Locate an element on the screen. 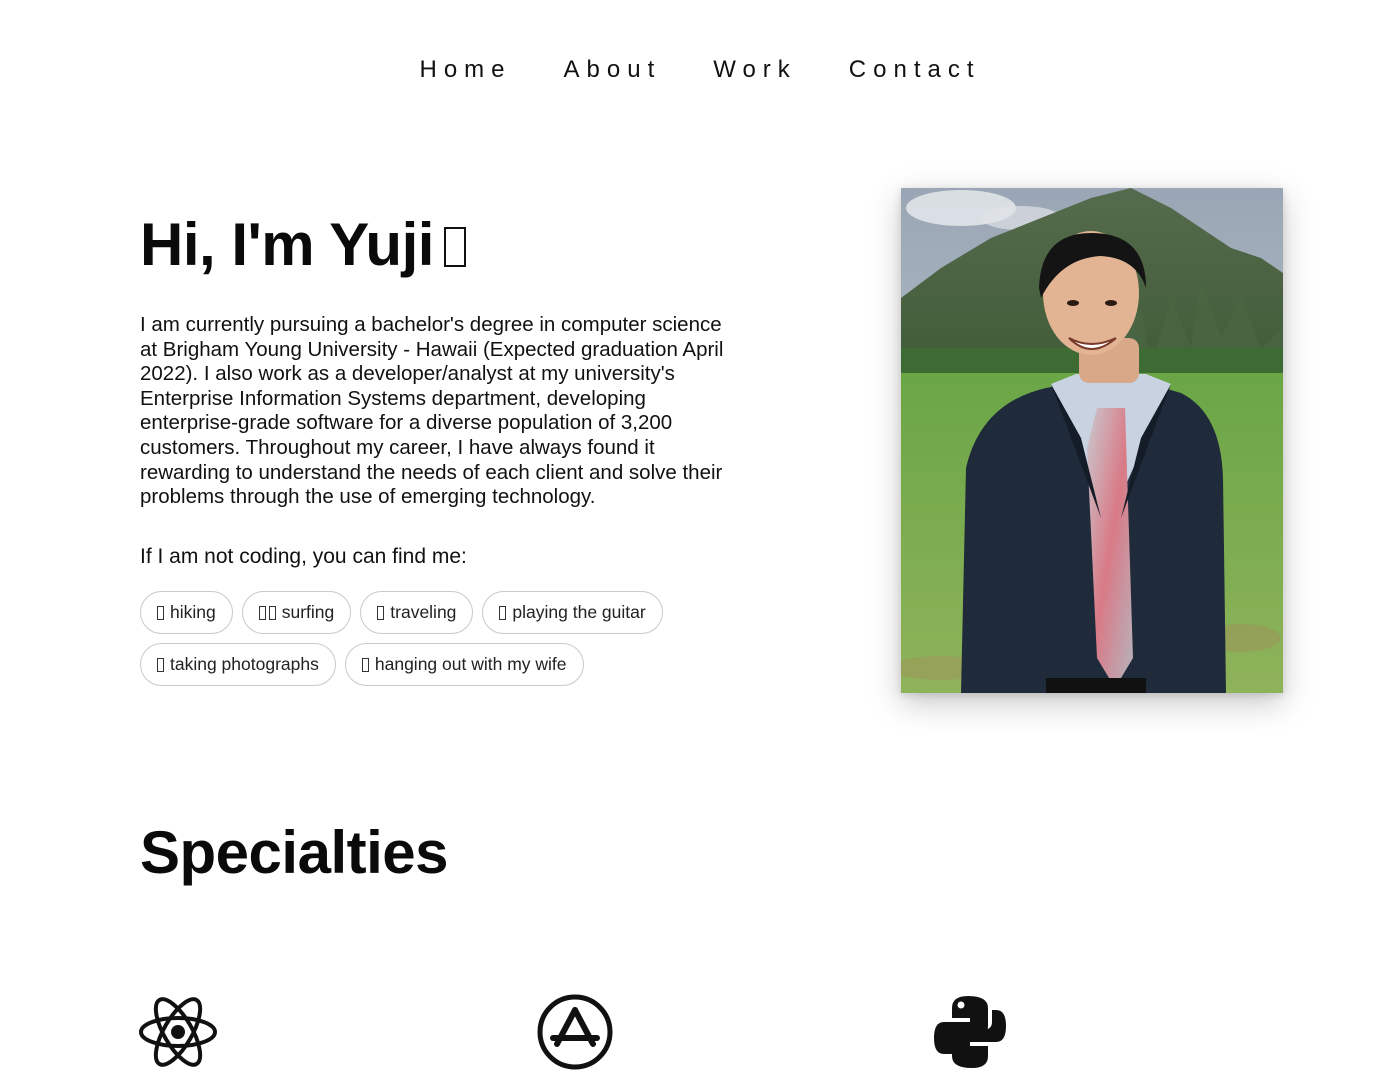 This screenshot has height=1072, width=1400. couple-icon is located at coordinates (365, 664).